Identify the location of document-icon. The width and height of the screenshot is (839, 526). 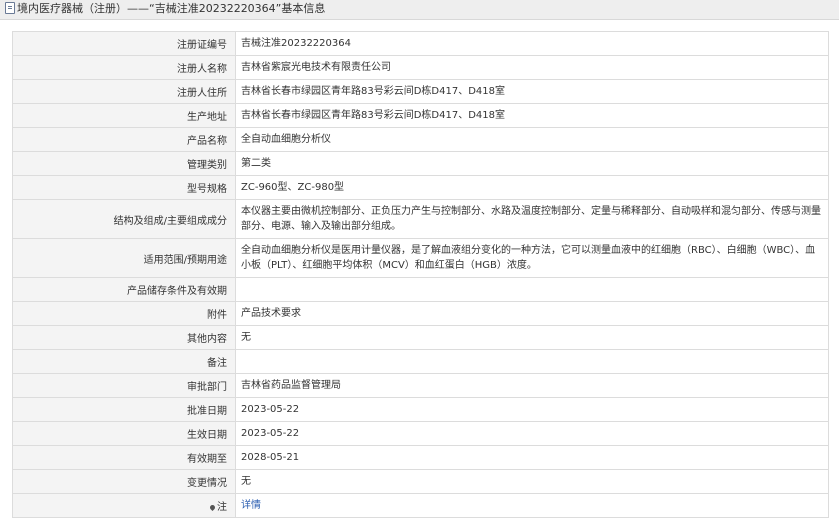
(10, 8).